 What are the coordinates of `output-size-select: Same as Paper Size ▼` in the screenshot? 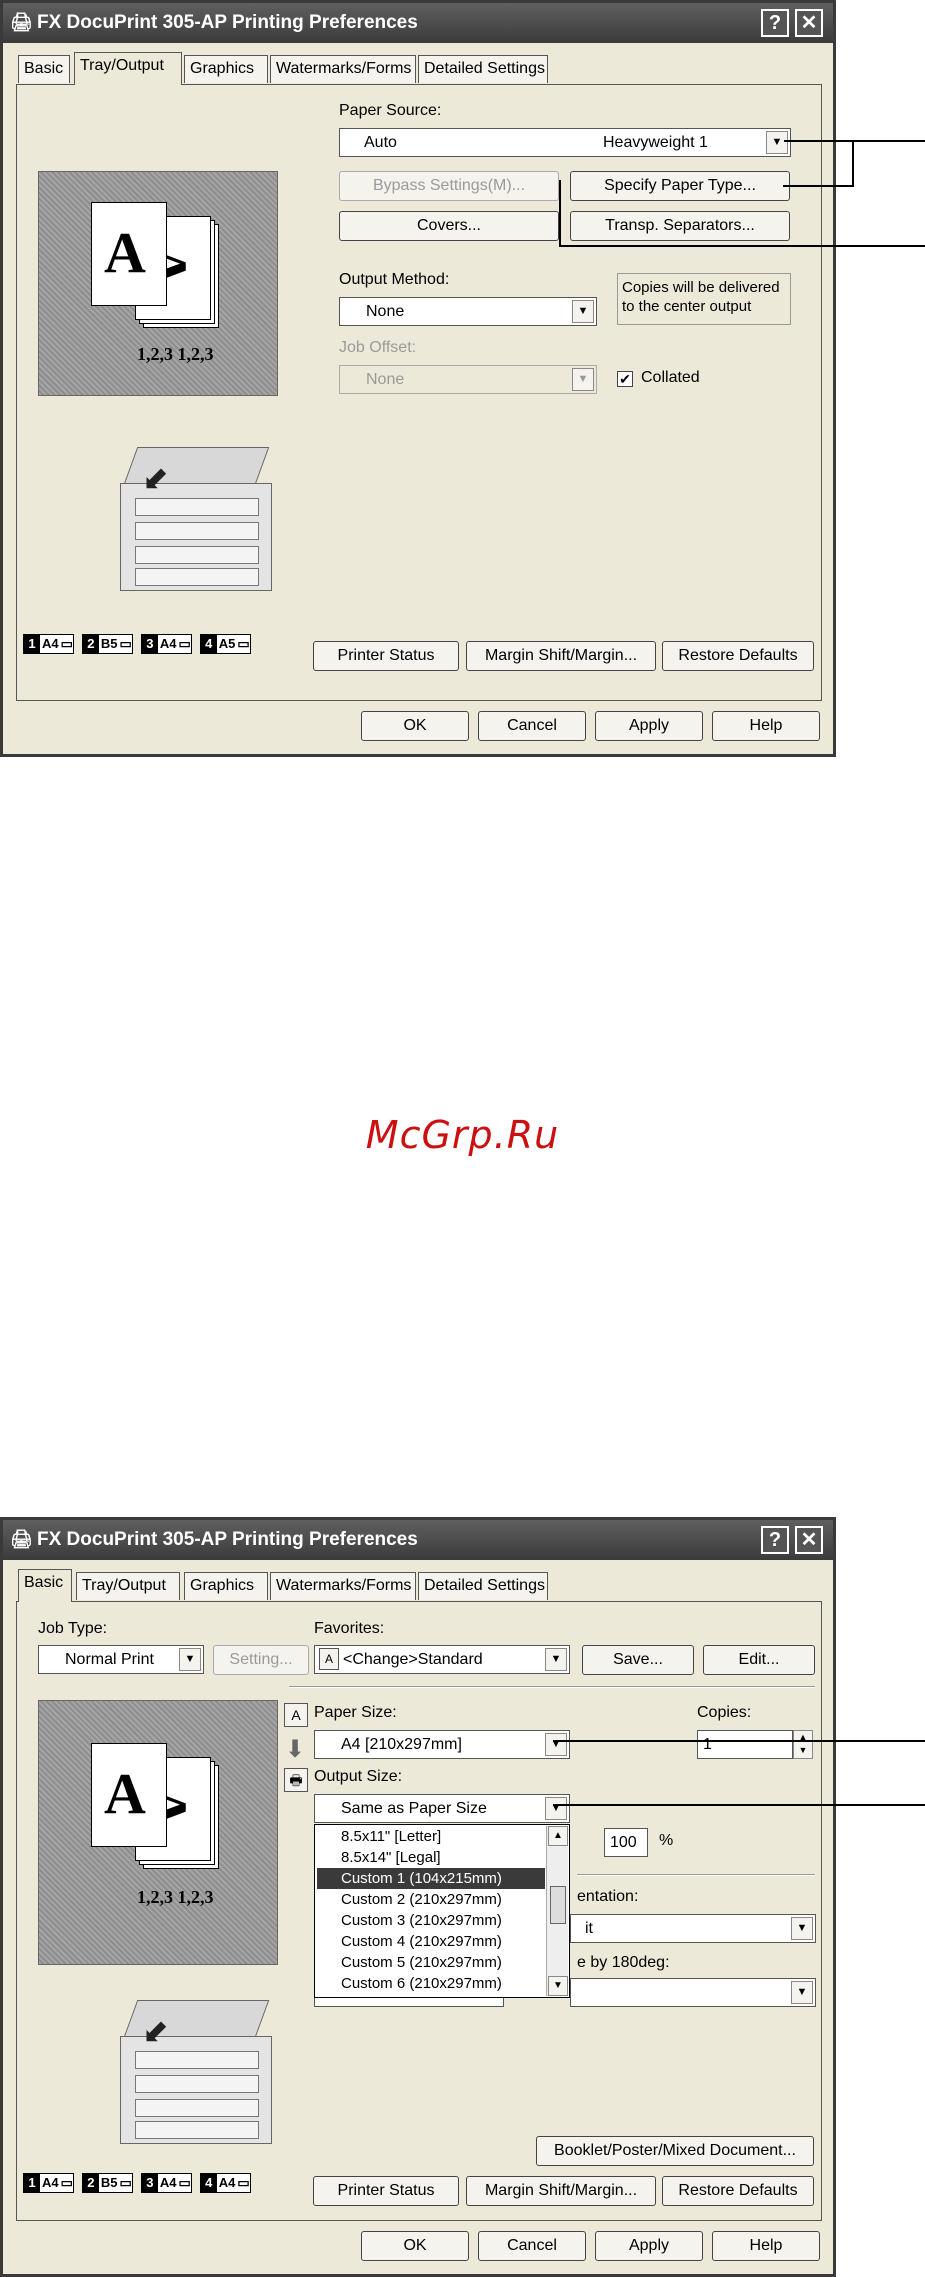 It's located at (442, 1808).